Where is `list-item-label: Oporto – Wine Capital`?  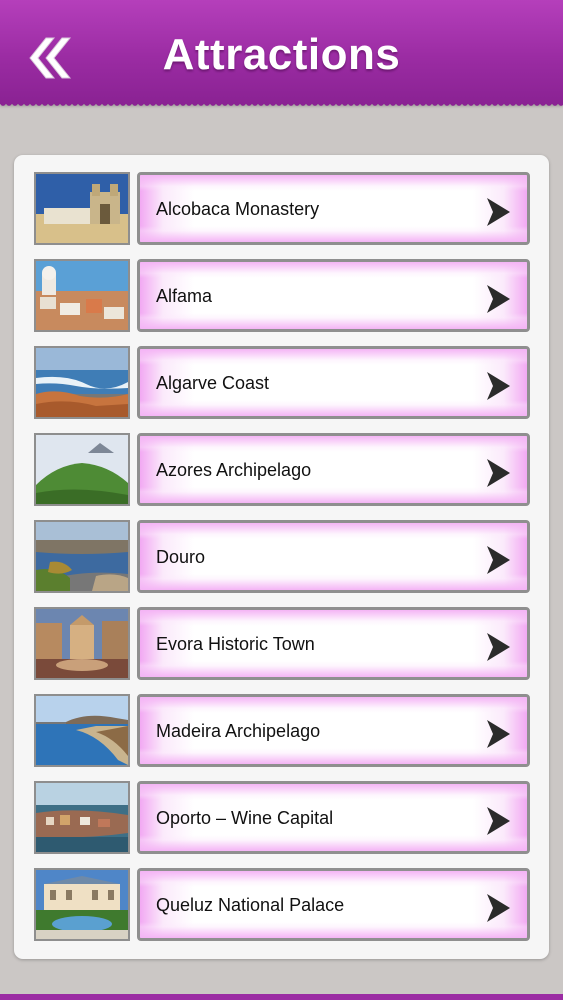
list-item-label: Oporto – Wine Capital is located at coordinates (245, 818).